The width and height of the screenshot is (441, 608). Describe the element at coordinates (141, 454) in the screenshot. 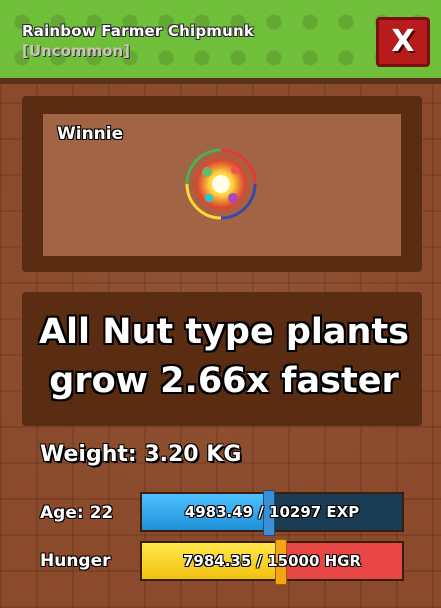

I see `weight-label: Weight: 3.20 KG` at that location.